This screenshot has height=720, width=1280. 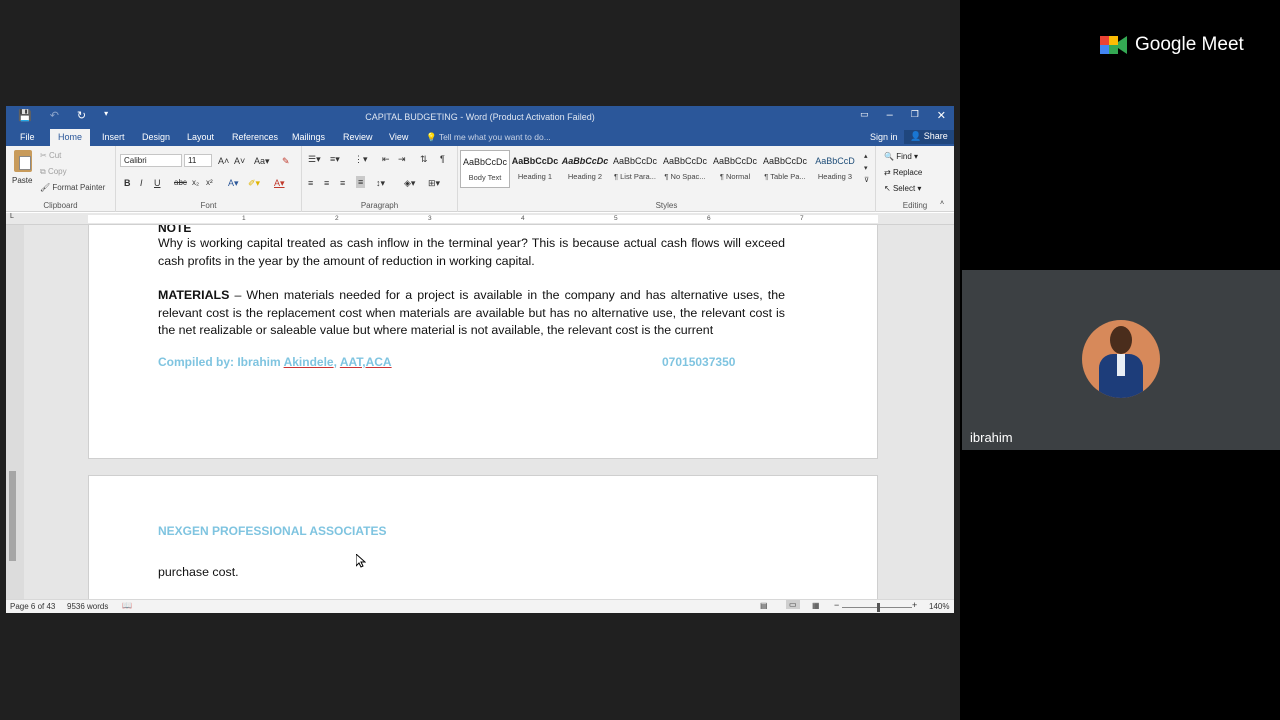 What do you see at coordinates (866, 156) in the screenshot?
I see `styles-scroll-up-icon: ▴` at bounding box center [866, 156].